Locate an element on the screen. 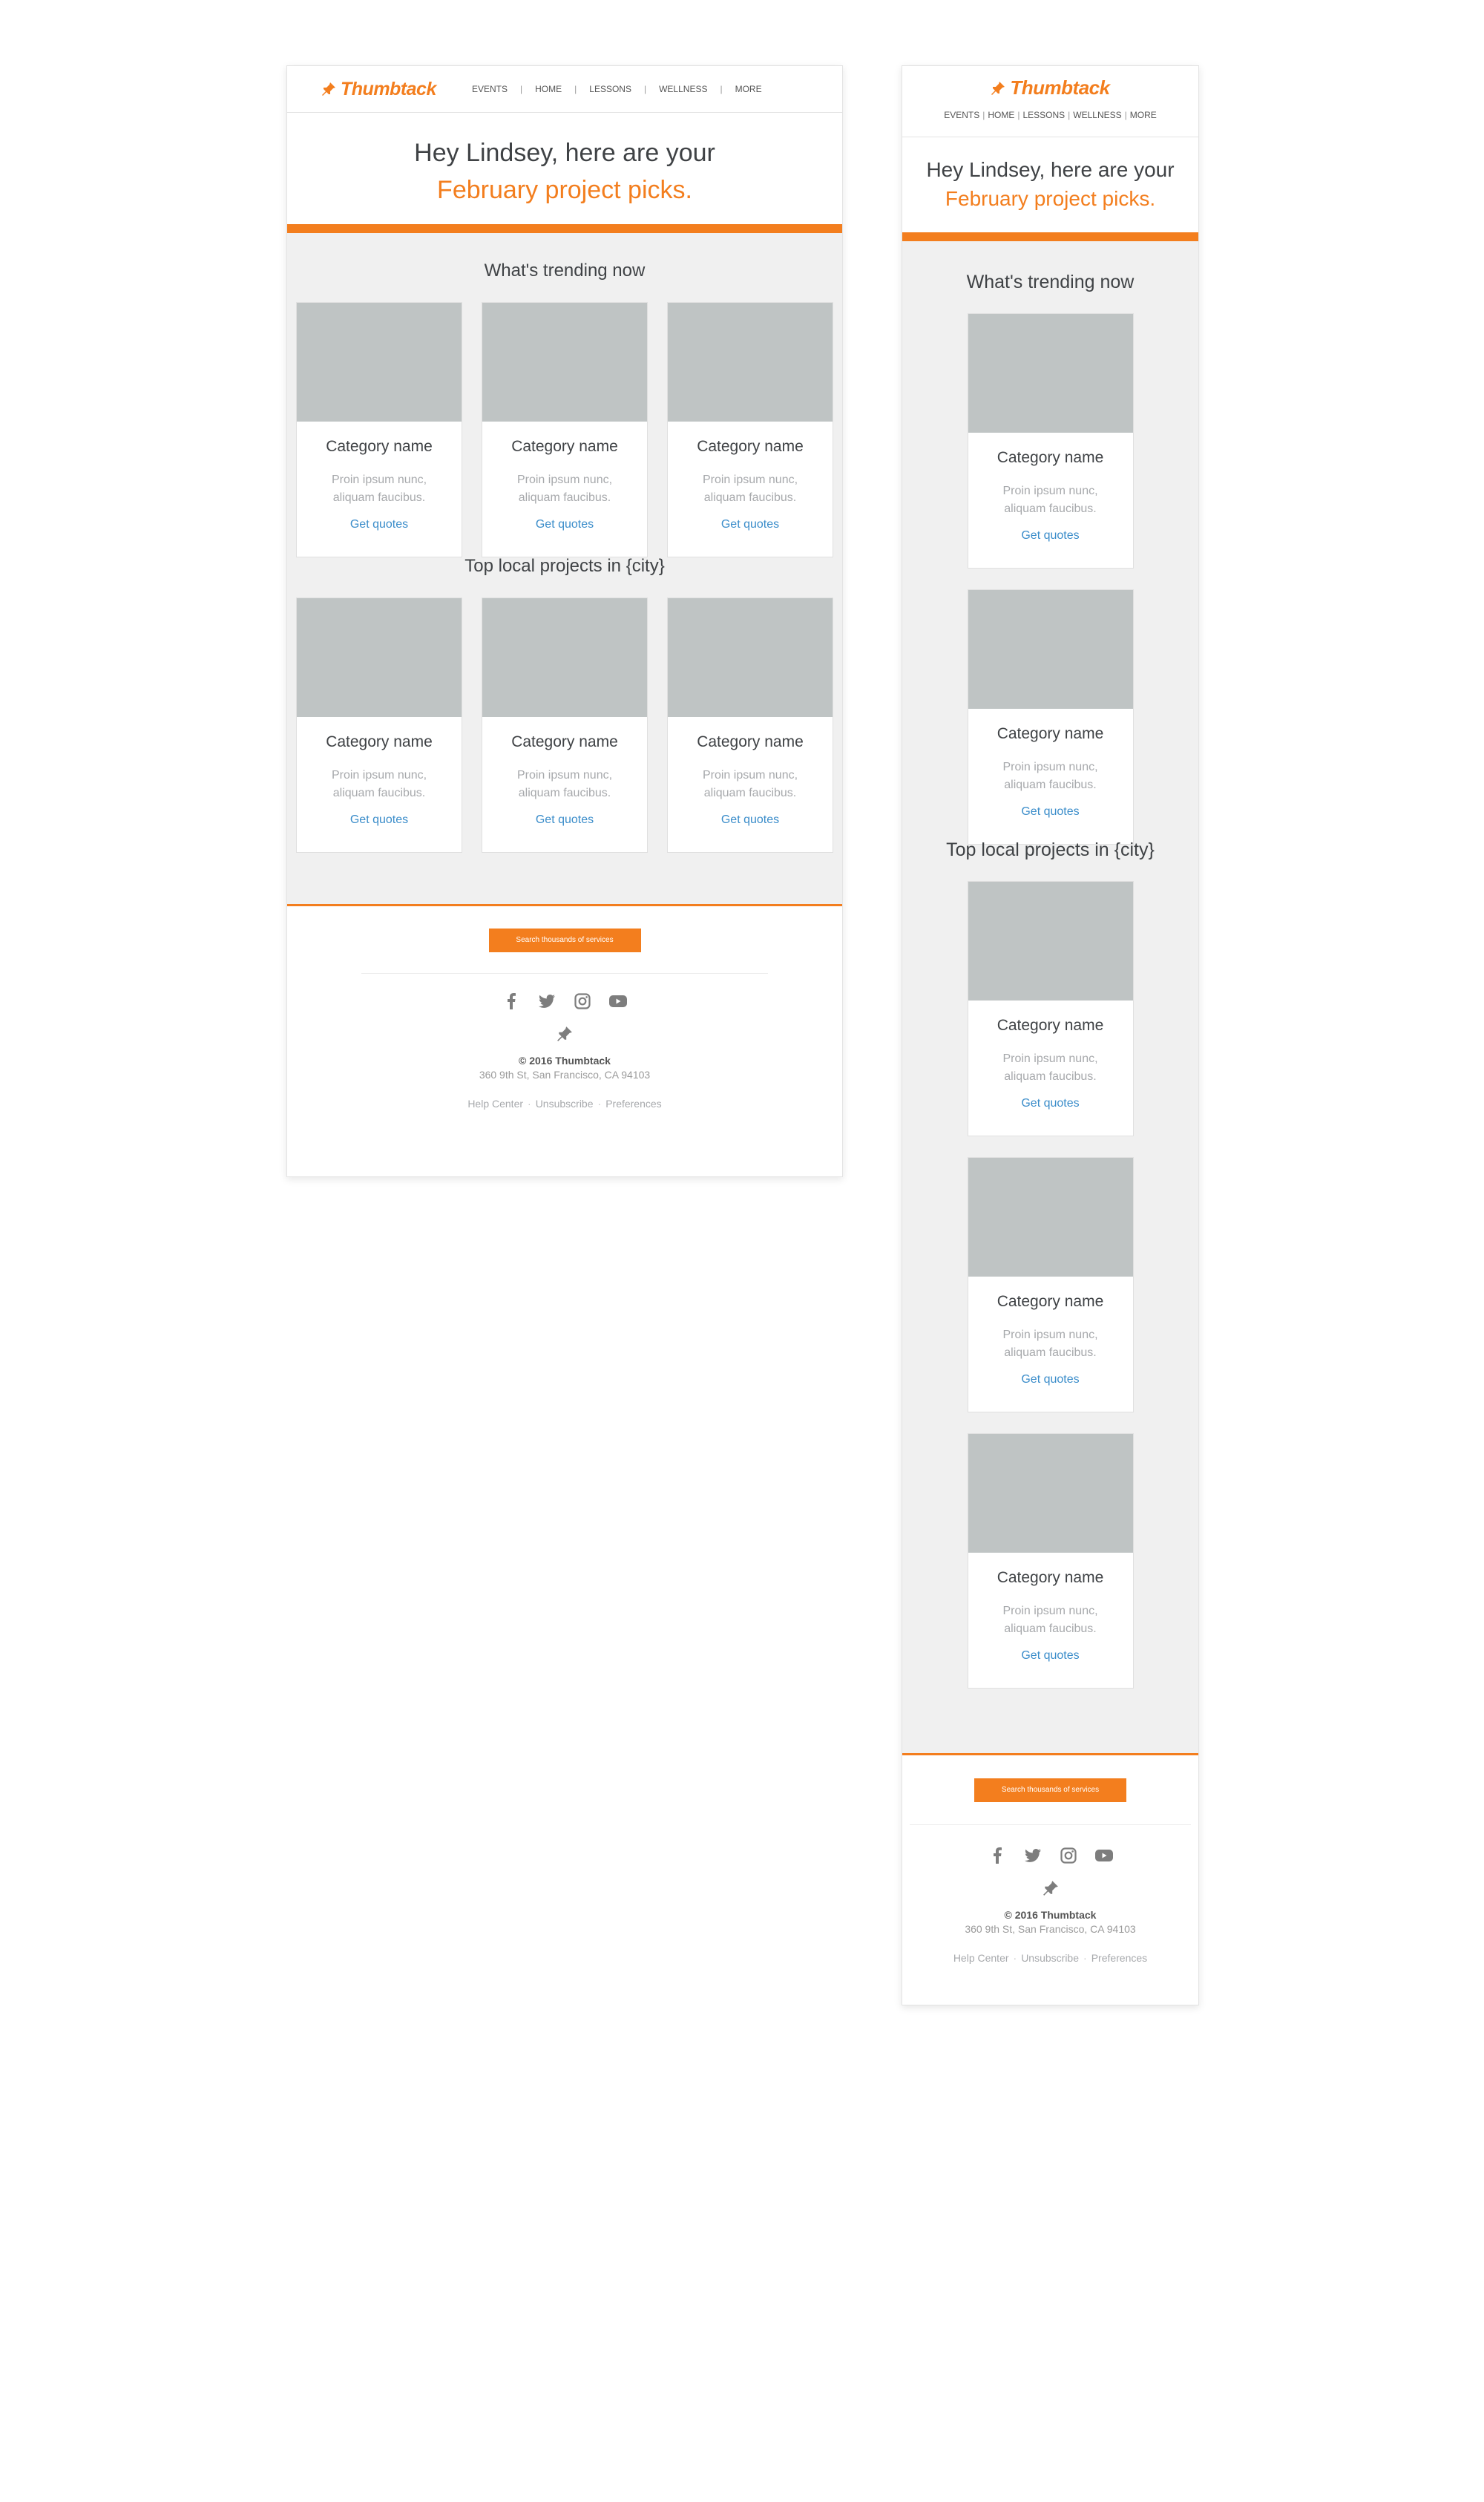 The image size is (1484, 2502). section-title: What's trending now is located at coordinates (1050, 282).